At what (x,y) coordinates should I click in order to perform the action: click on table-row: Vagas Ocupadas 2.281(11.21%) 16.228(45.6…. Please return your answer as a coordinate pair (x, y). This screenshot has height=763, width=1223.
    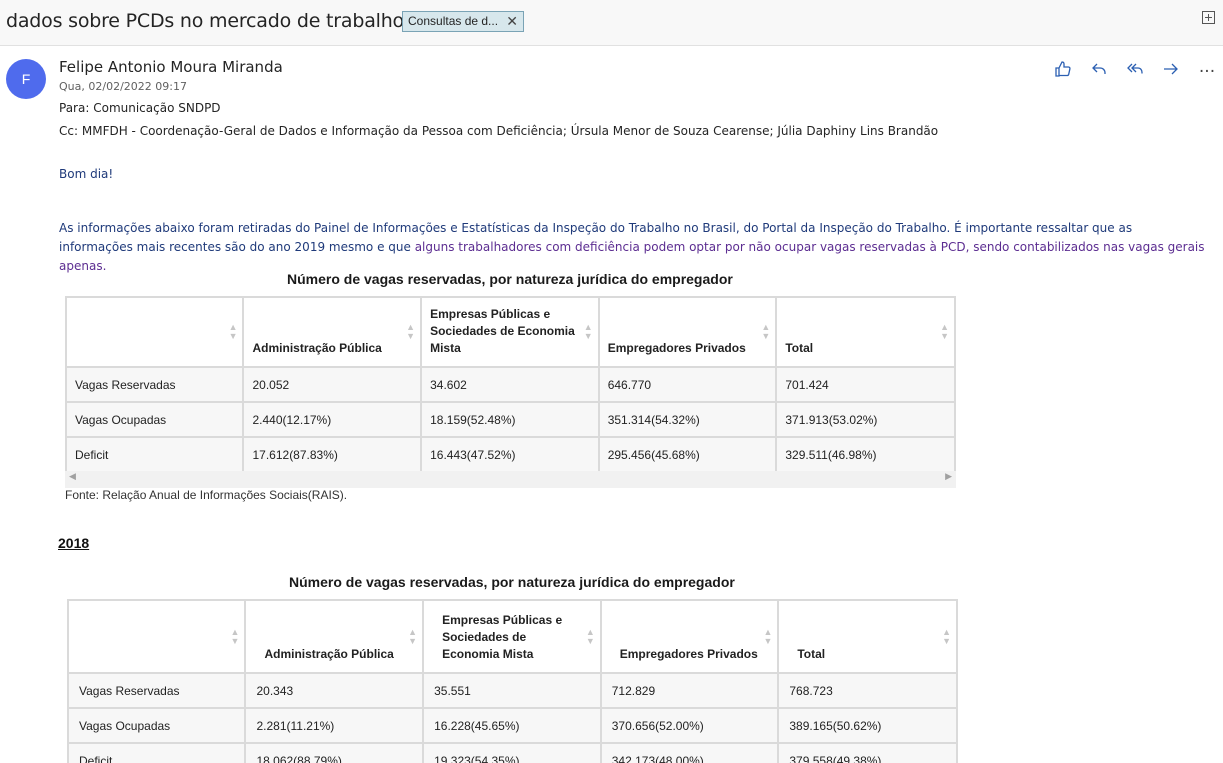
    Looking at the image, I should click on (512, 725).